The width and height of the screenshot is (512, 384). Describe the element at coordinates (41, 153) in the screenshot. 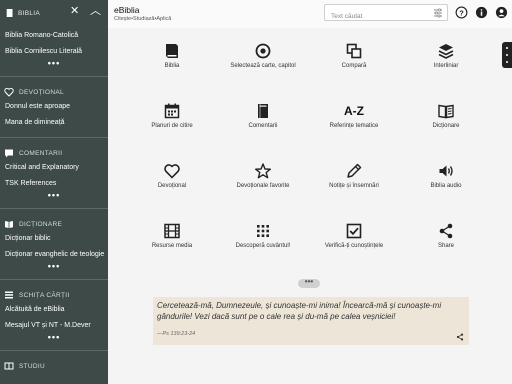

I see `section-title: COMENTARII` at that location.